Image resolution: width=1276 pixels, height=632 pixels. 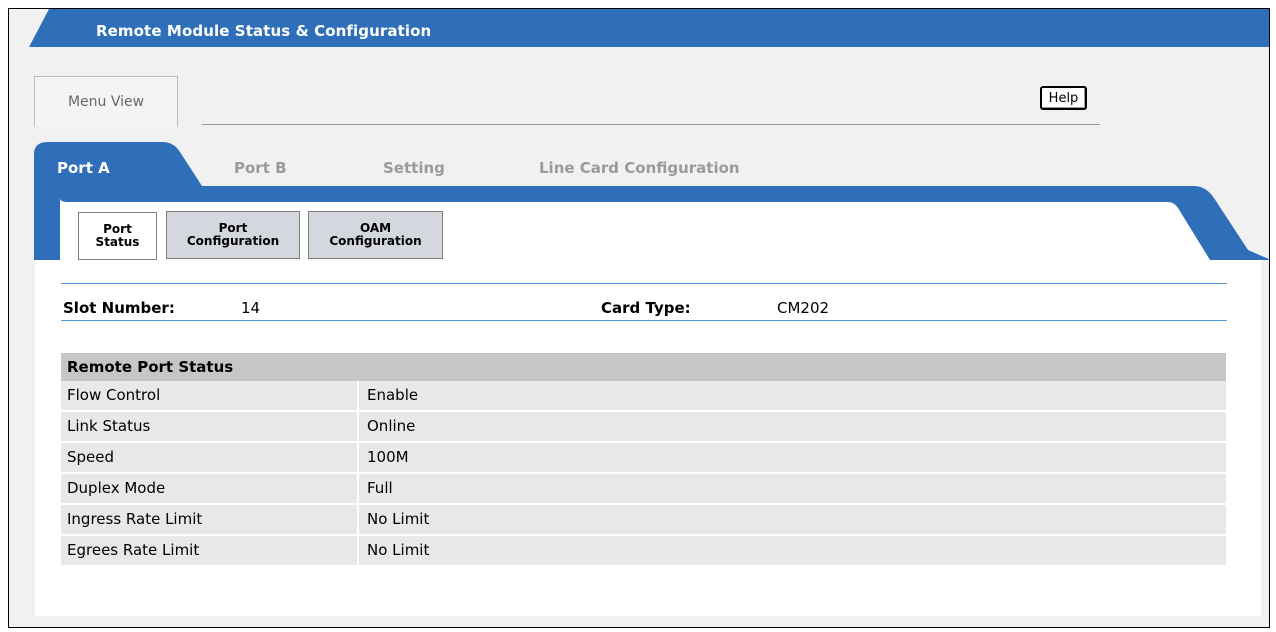 I want to click on row-label: Speed, so click(x=210, y=457).